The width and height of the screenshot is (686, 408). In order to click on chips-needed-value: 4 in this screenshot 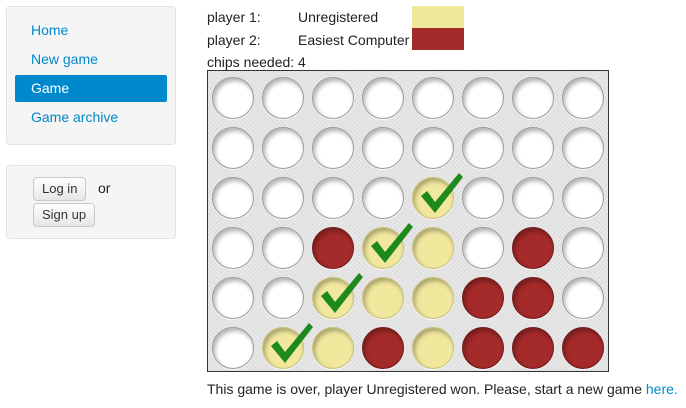, I will do `click(302, 62)`.